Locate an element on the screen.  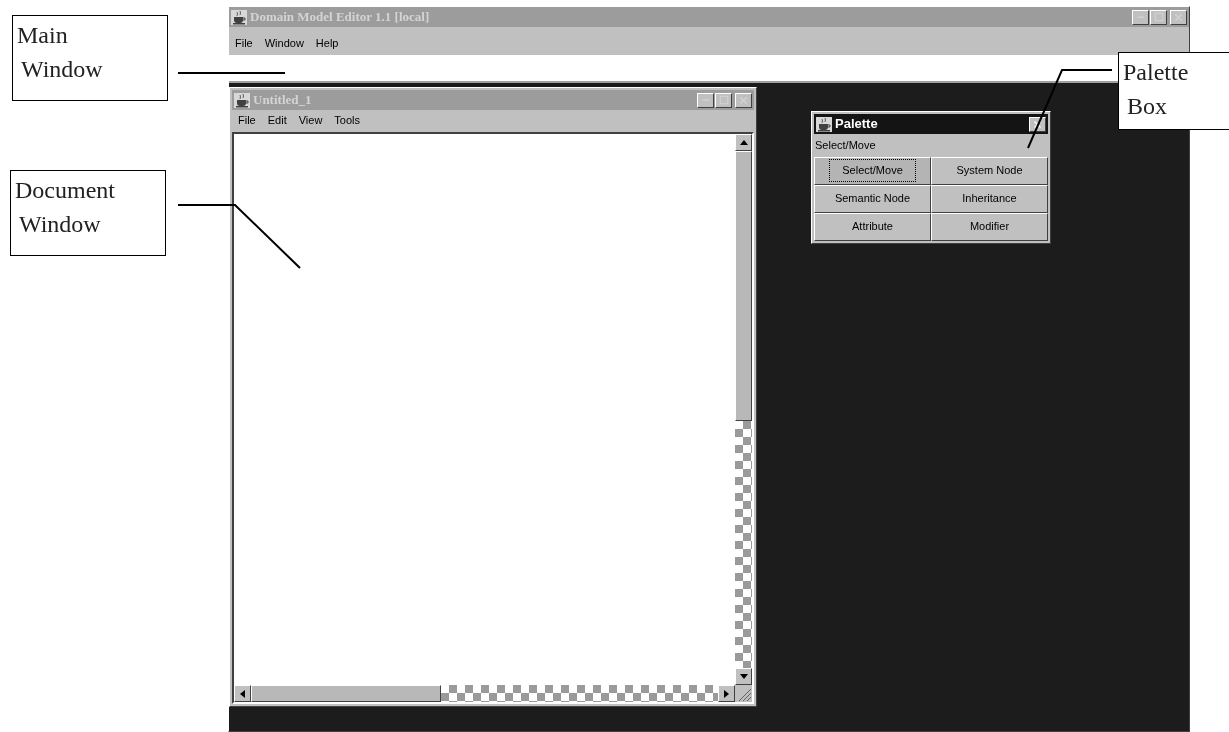
callout-label: Palette Box is located at coordinates (1173, 91).